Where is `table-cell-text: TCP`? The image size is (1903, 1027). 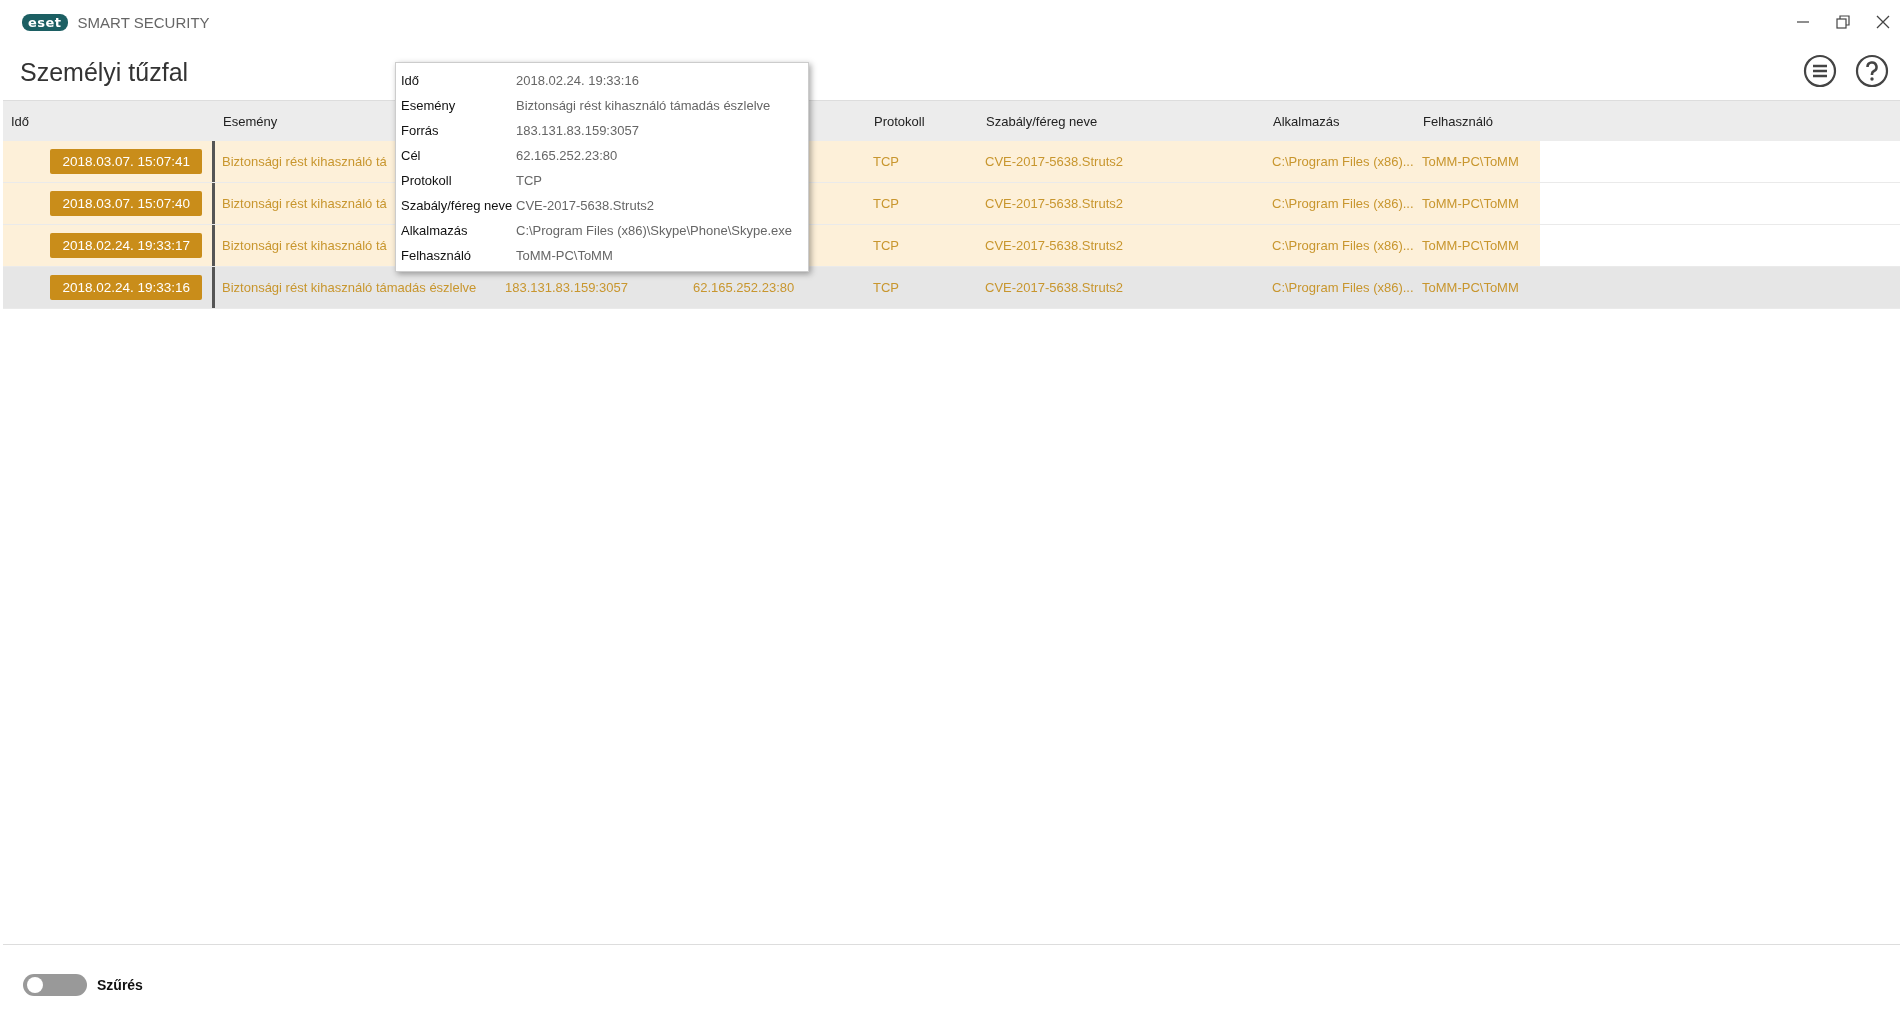
table-cell-text: TCP is located at coordinates (886, 288).